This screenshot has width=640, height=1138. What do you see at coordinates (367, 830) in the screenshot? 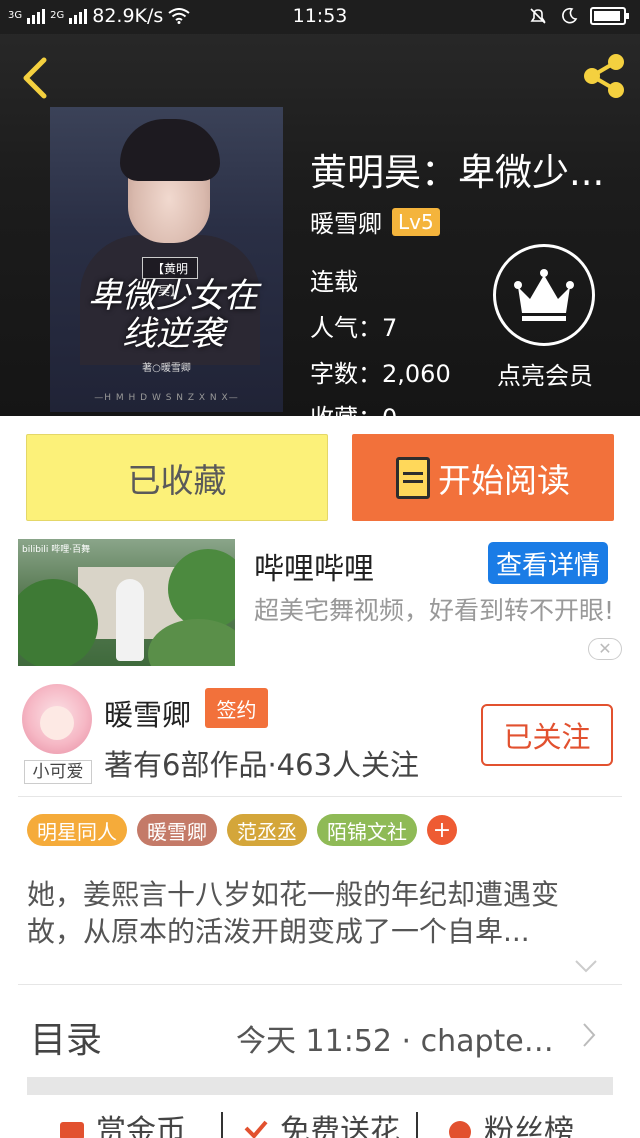
I see `tag-item: 陌锦文社` at bounding box center [367, 830].